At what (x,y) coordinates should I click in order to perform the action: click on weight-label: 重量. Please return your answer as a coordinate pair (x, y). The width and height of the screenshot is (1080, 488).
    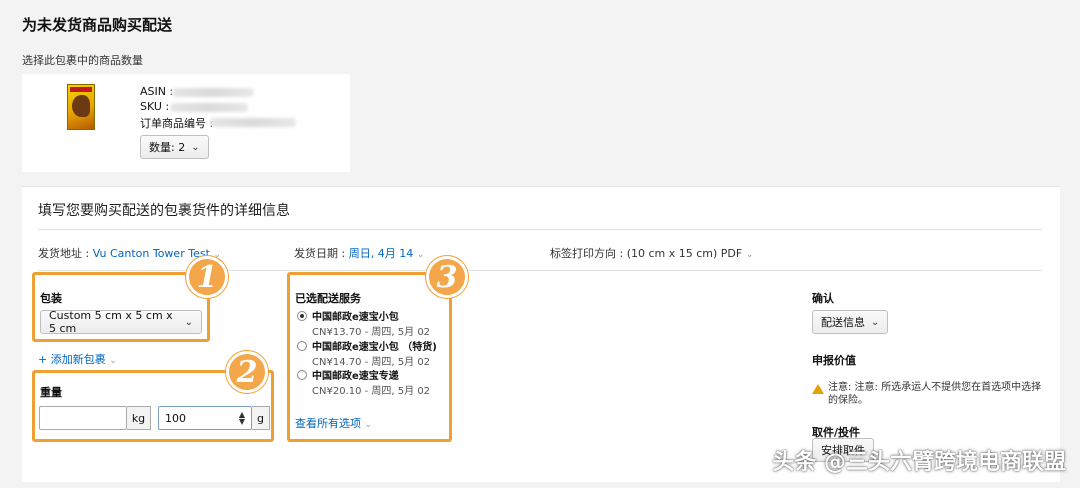
    Looking at the image, I should click on (51, 392).